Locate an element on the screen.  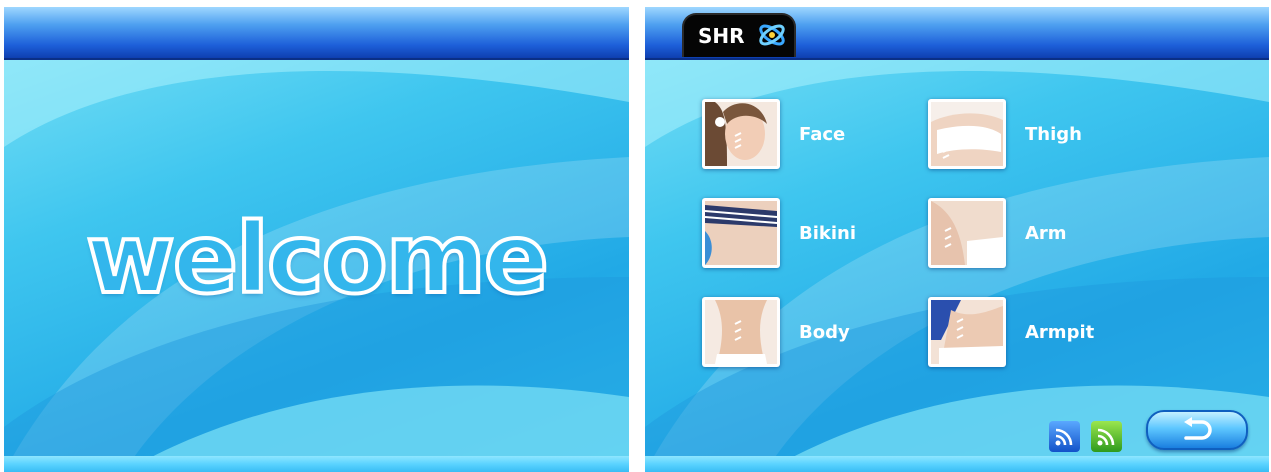
shr-logo-icon is located at coordinates (772, 35).